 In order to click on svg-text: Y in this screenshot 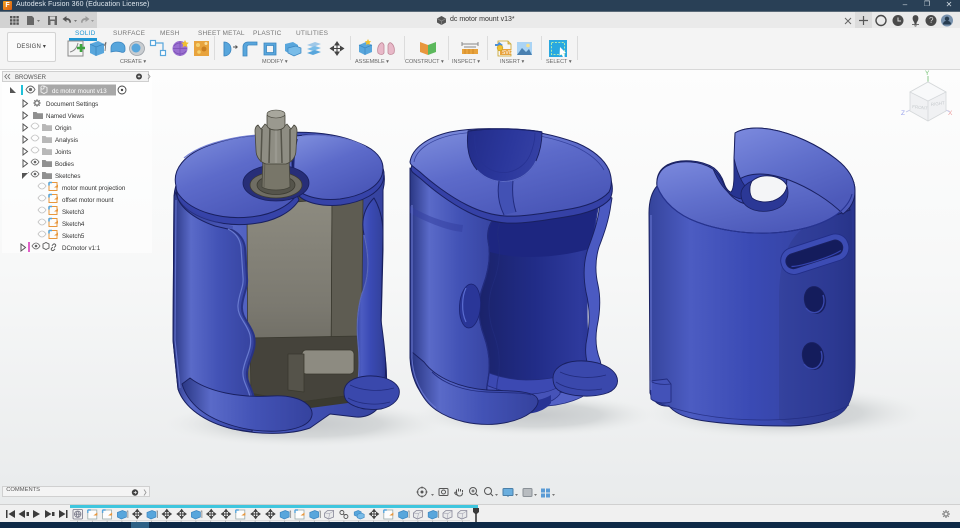, I will do `click(927, 73)`.